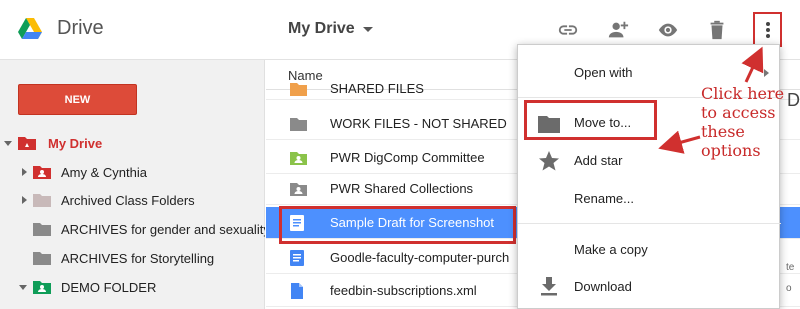  Describe the element at coordinates (75, 143) in the screenshot. I see `sidebar-item-label: My Drive` at that location.